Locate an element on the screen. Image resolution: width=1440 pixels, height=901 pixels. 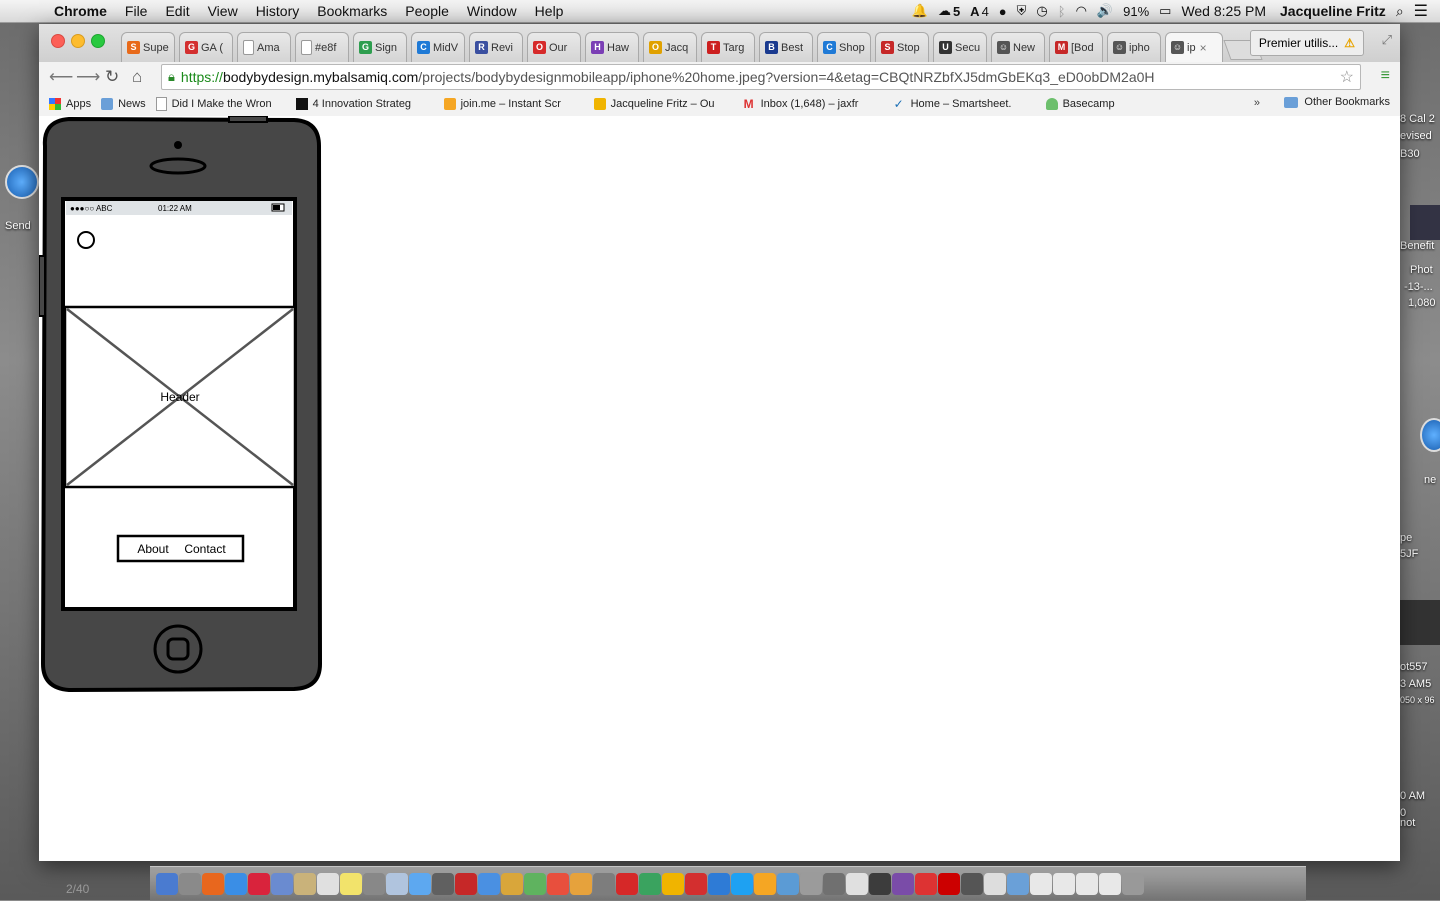
menu-help: Help is located at coordinates (549, 11).